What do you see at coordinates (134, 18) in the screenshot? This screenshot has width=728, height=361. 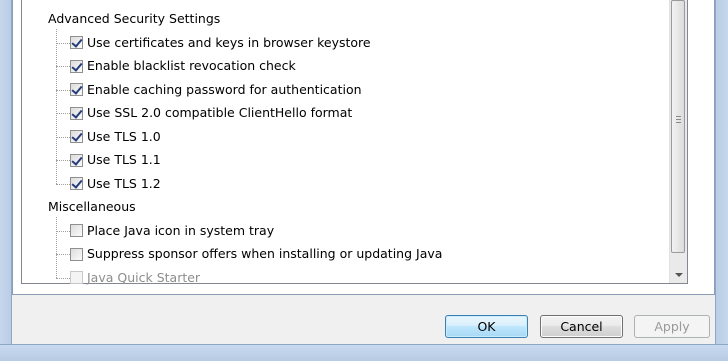 I see `section-heading: Advanced Security Settings` at bounding box center [134, 18].